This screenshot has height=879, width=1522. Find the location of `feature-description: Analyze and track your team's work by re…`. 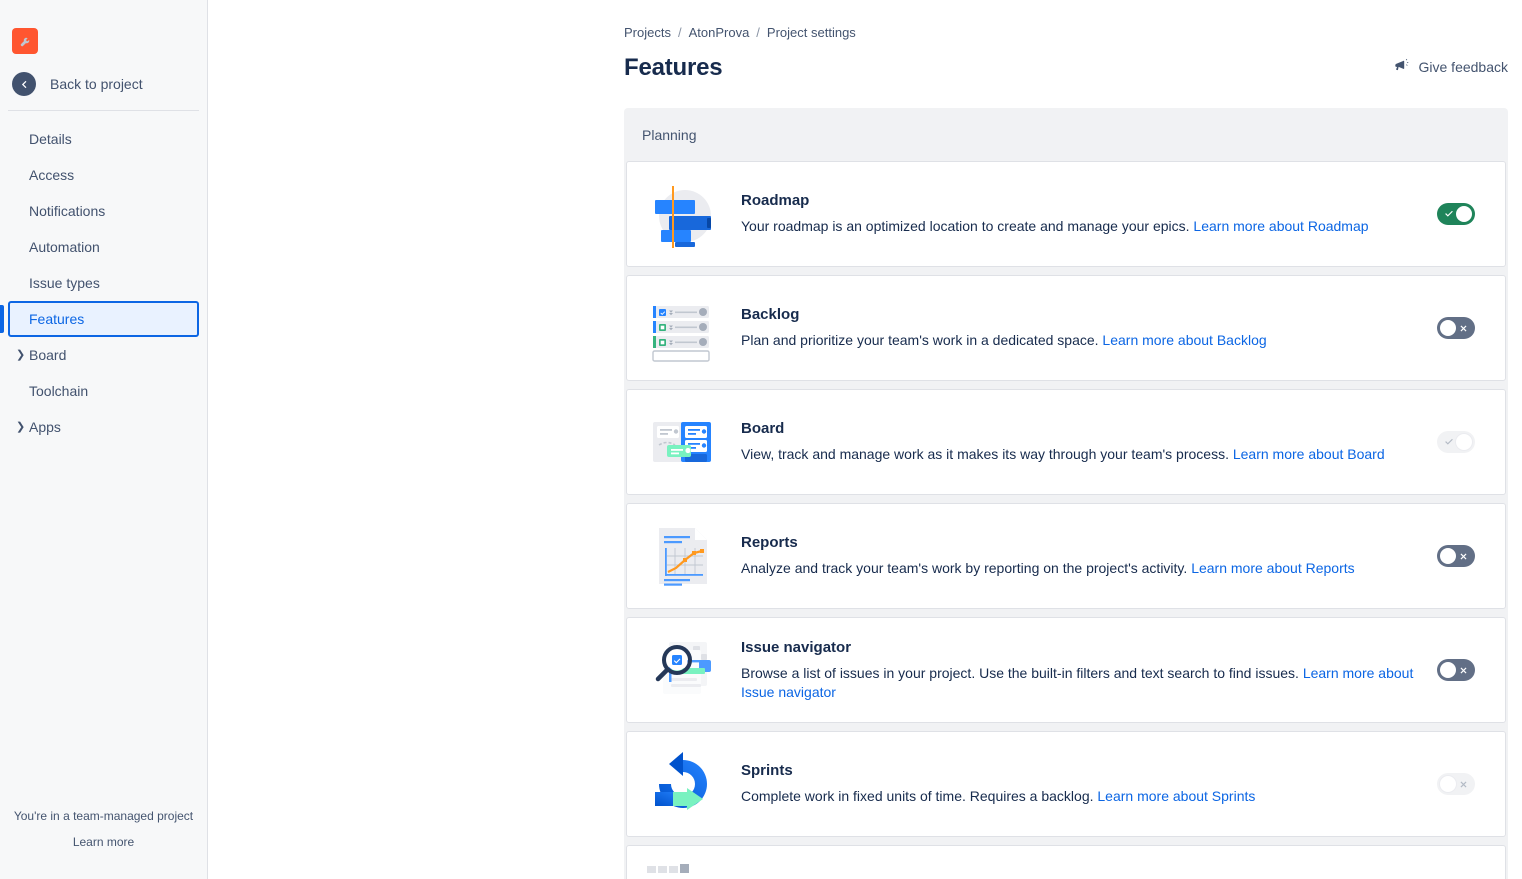

feature-description: Analyze and track your team's work by re… is located at coordinates (1079, 568).